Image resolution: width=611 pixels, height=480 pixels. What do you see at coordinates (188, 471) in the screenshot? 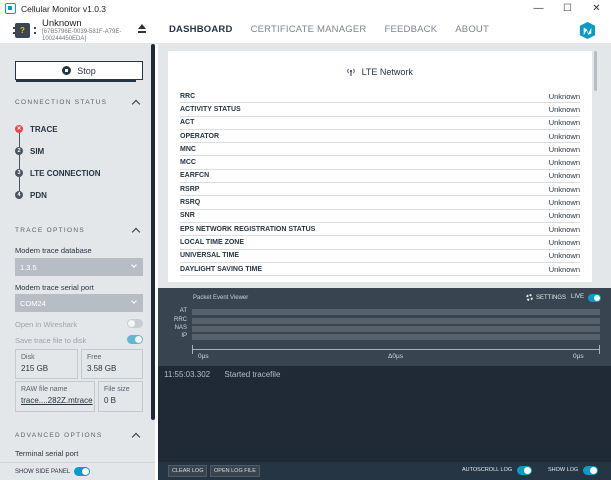
I see `clear-log-button: CLEAR LOG` at bounding box center [188, 471].